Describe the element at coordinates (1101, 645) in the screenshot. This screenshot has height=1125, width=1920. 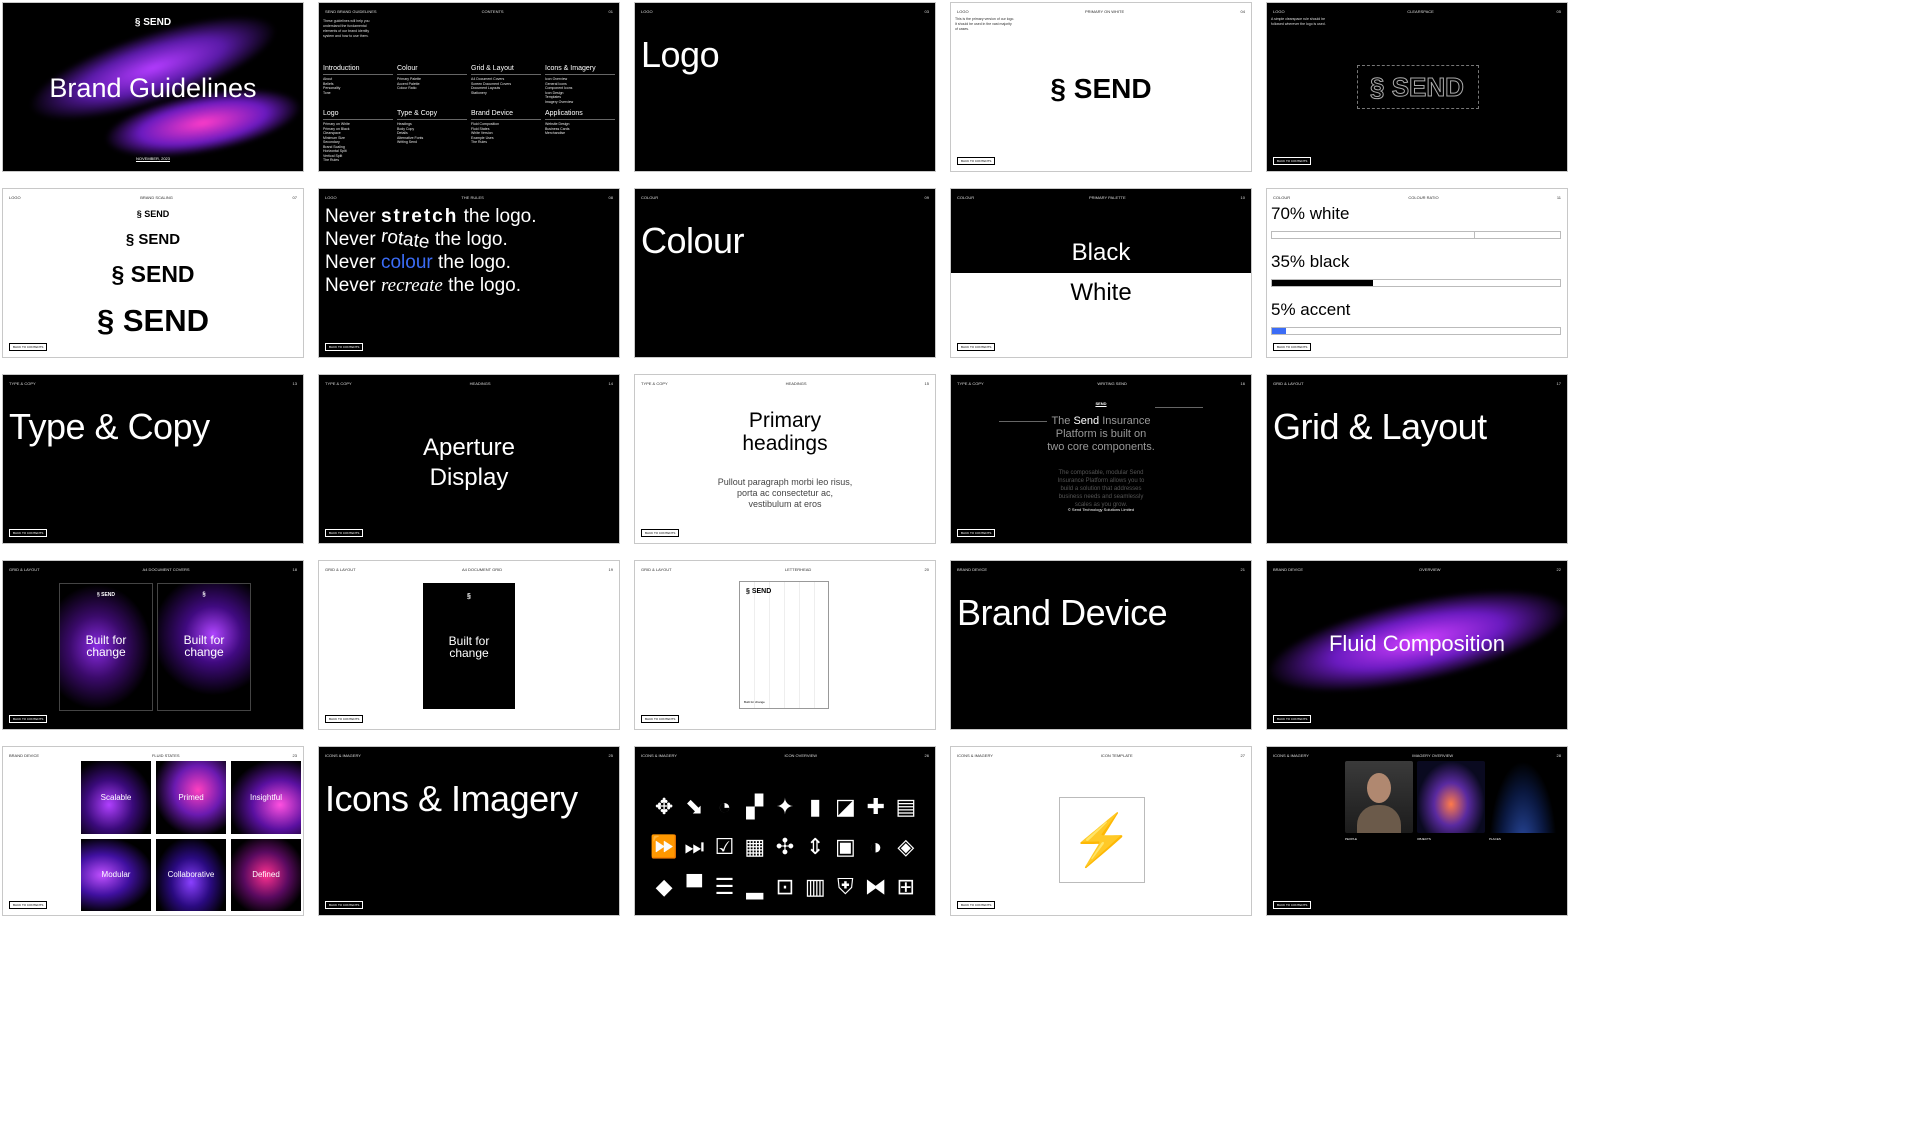
I see `slide-device-title: BRAND DEVICE 21 Brand Device` at that location.